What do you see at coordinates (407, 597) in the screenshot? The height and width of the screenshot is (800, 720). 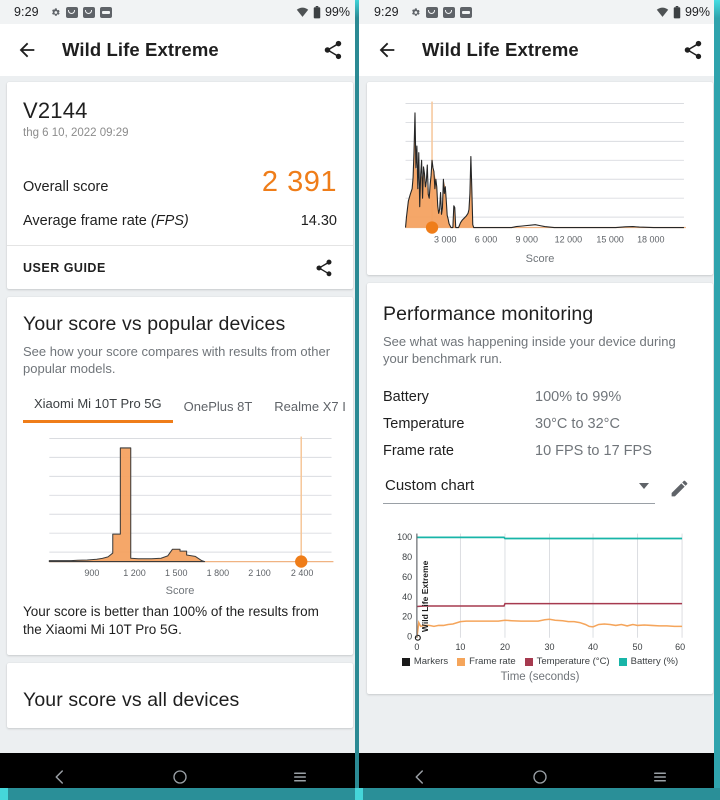 I see `svg-text: 40` at bounding box center [407, 597].